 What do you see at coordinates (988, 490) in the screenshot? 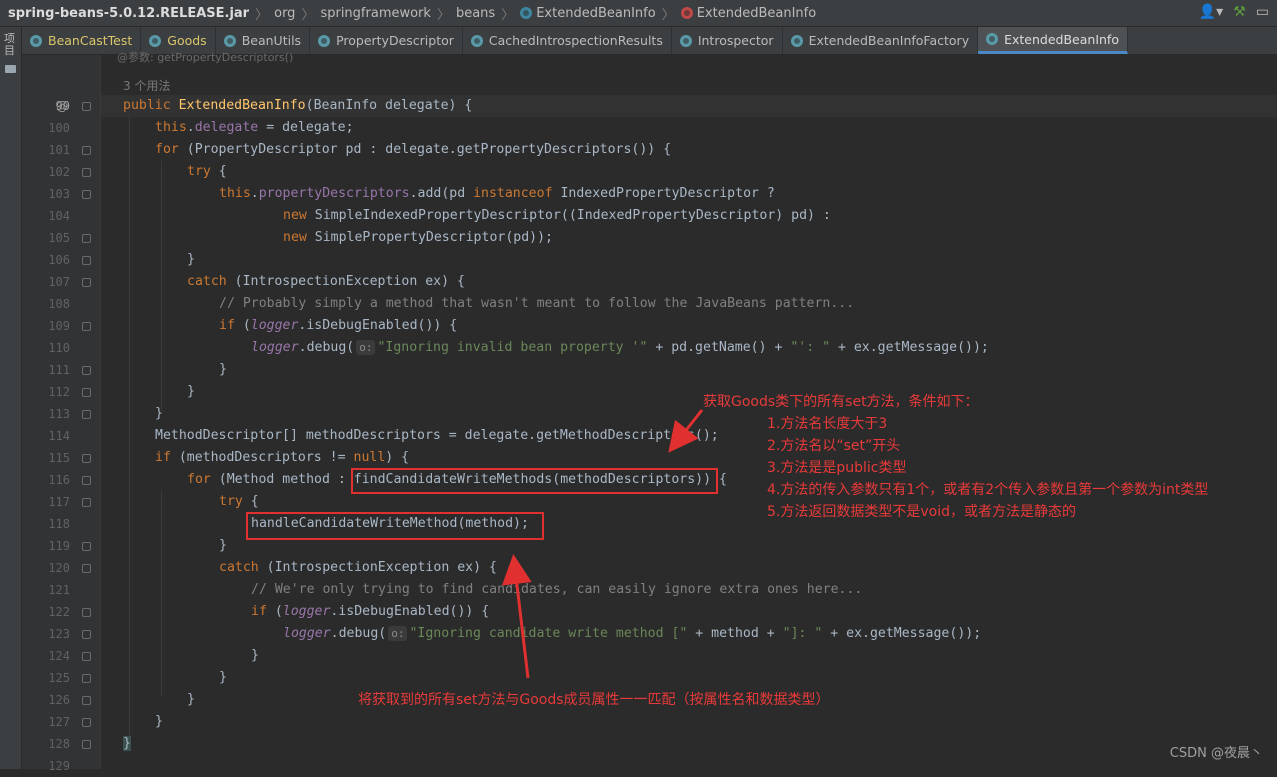
I see `annotation-condition-4: 4.方法的传入参数只有1个，或者有2个传入参数且第一个参数为int类型` at bounding box center [988, 490].